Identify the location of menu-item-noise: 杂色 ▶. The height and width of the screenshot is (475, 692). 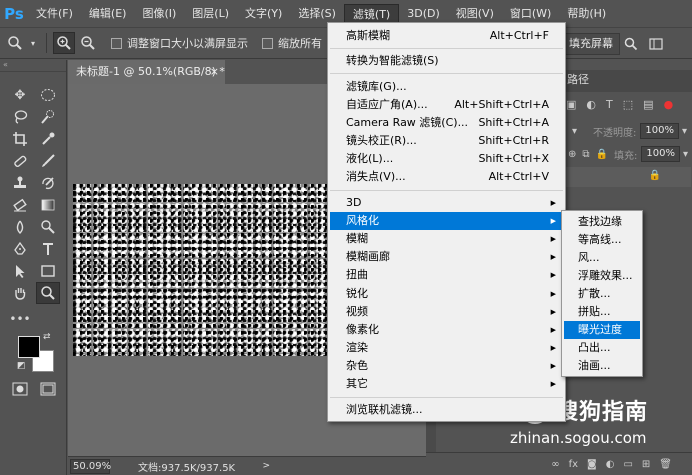
(446, 366).